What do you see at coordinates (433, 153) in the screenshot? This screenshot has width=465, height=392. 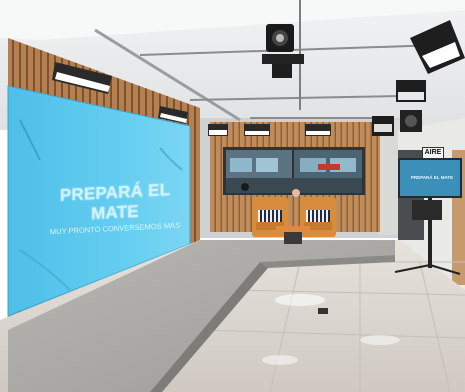 I see `on-air-sign: AIRE` at bounding box center [433, 153].